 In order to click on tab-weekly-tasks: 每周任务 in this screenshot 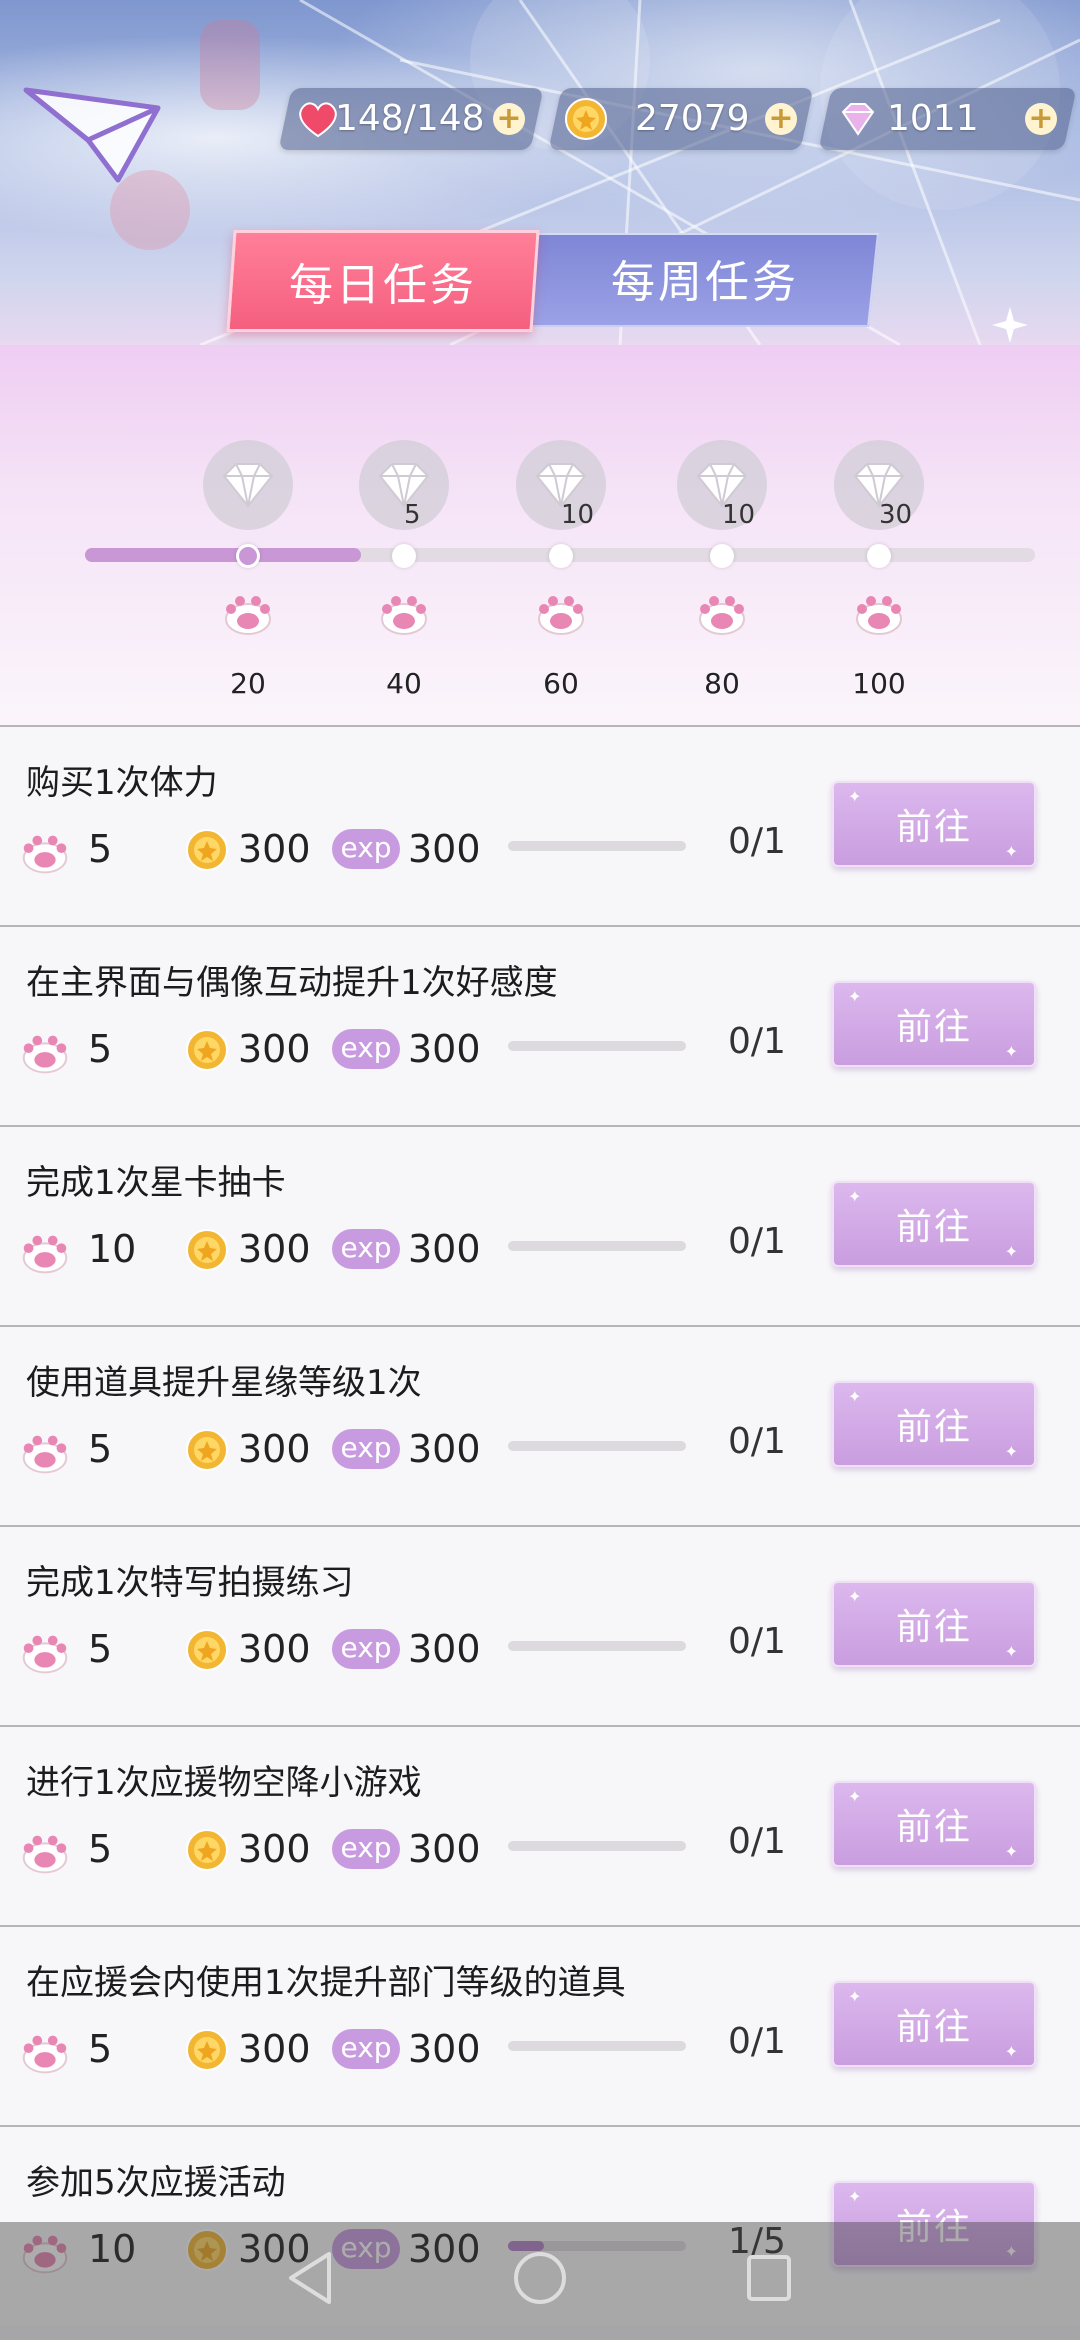, I will do `click(705, 278)`.